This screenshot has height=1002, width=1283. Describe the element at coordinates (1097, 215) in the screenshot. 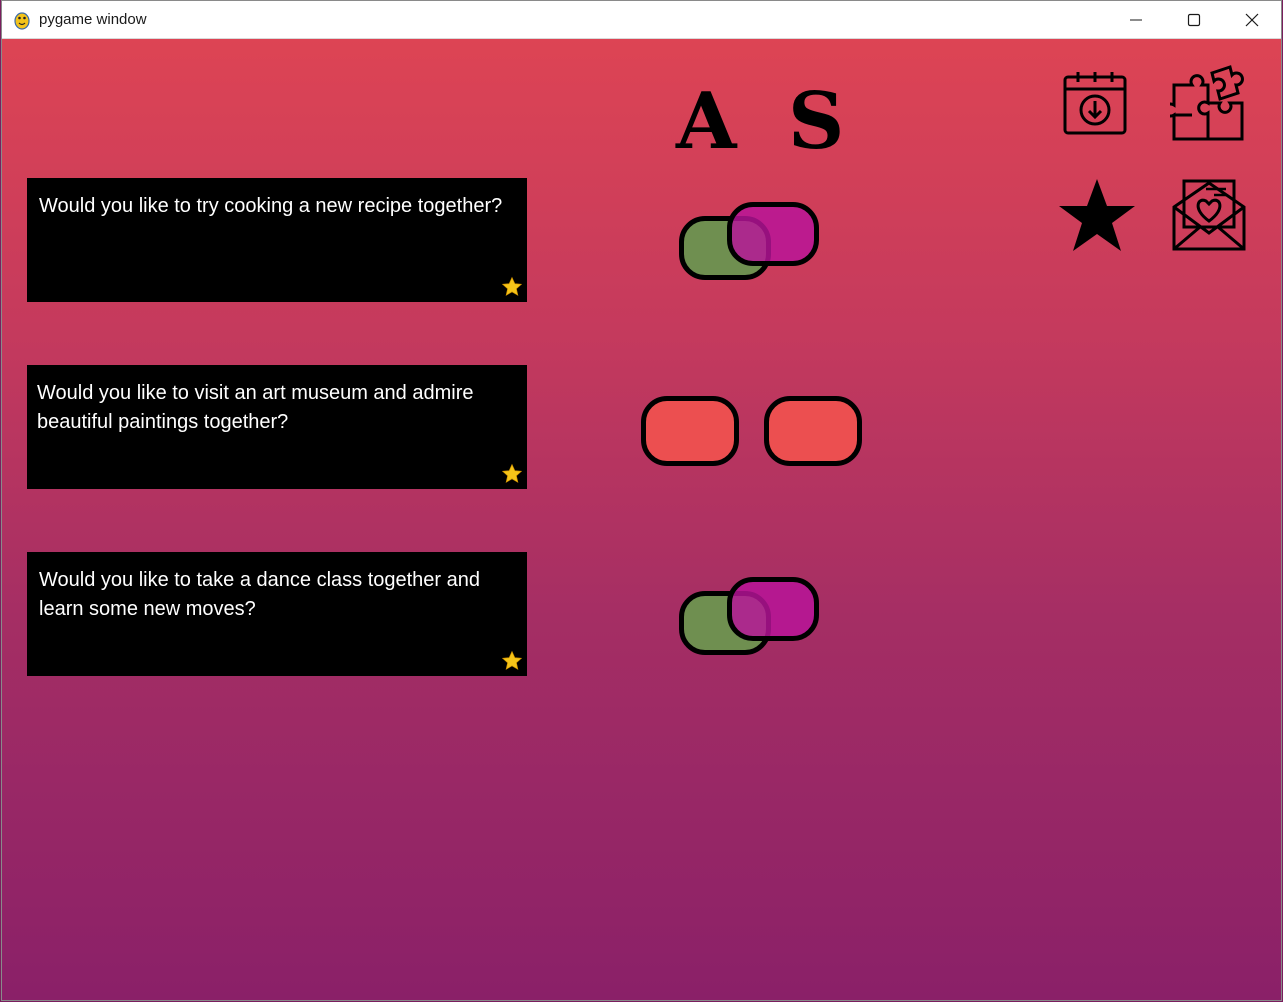

I see `star-icon` at that location.